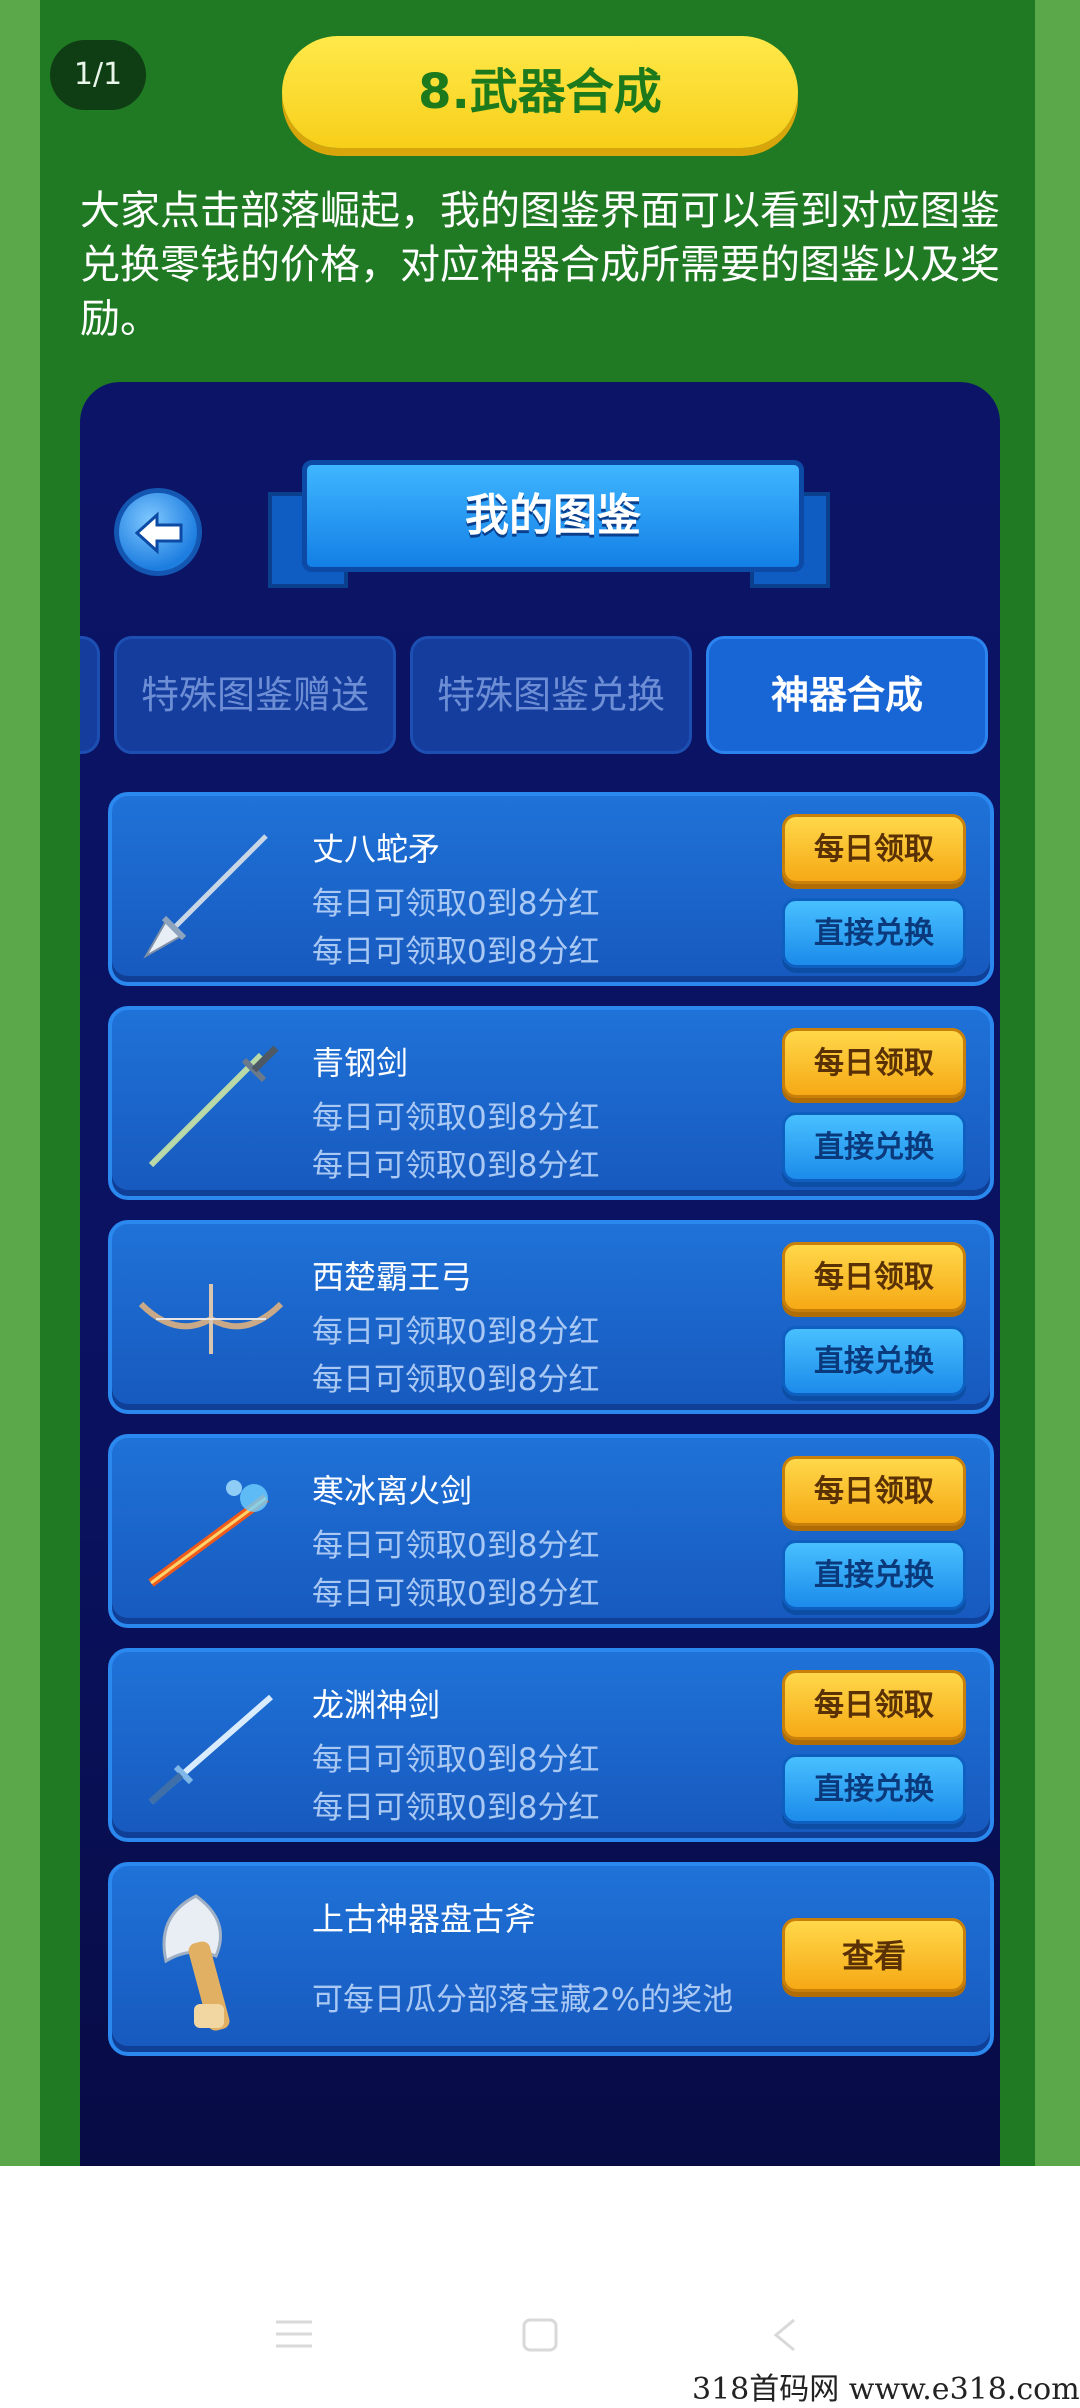 Image resolution: width=1080 pixels, height=2408 pixels. What do you see at coordinates (211, 1319) in the screenshot?
I see `bow-icon` at bounding box center [211, 1319].